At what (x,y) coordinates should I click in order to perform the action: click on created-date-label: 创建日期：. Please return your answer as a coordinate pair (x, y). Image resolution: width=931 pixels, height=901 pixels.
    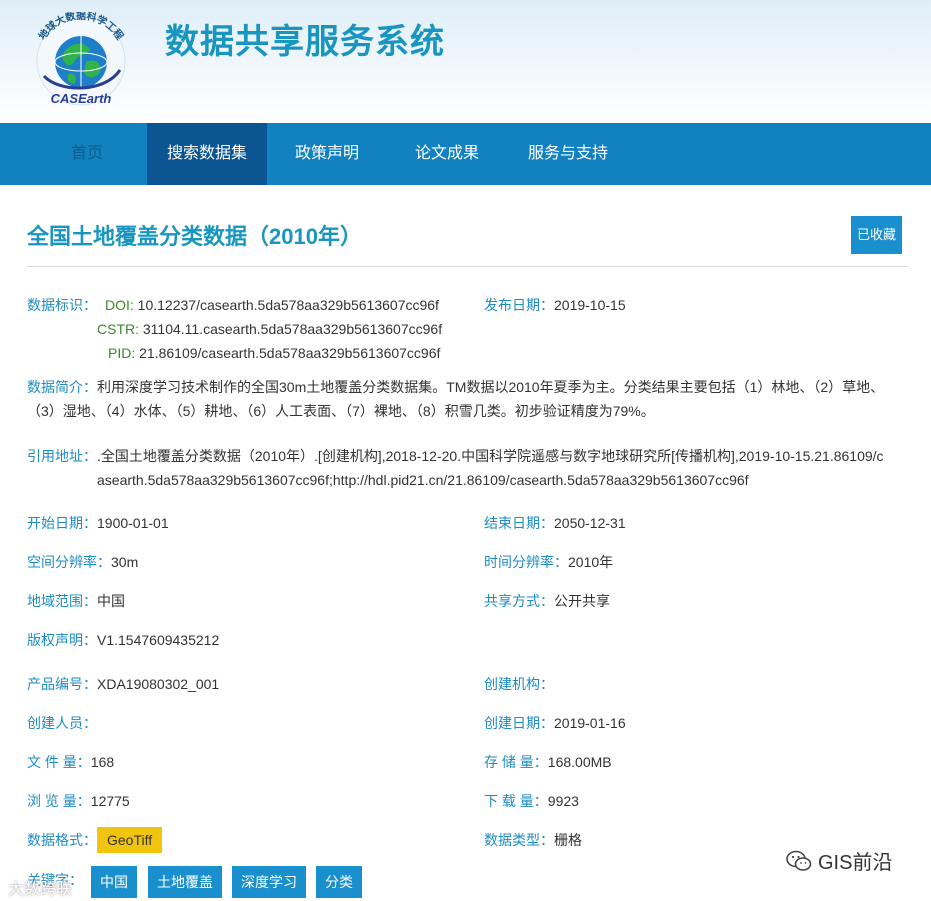
    Looking at the image, I should click on (519, 723).